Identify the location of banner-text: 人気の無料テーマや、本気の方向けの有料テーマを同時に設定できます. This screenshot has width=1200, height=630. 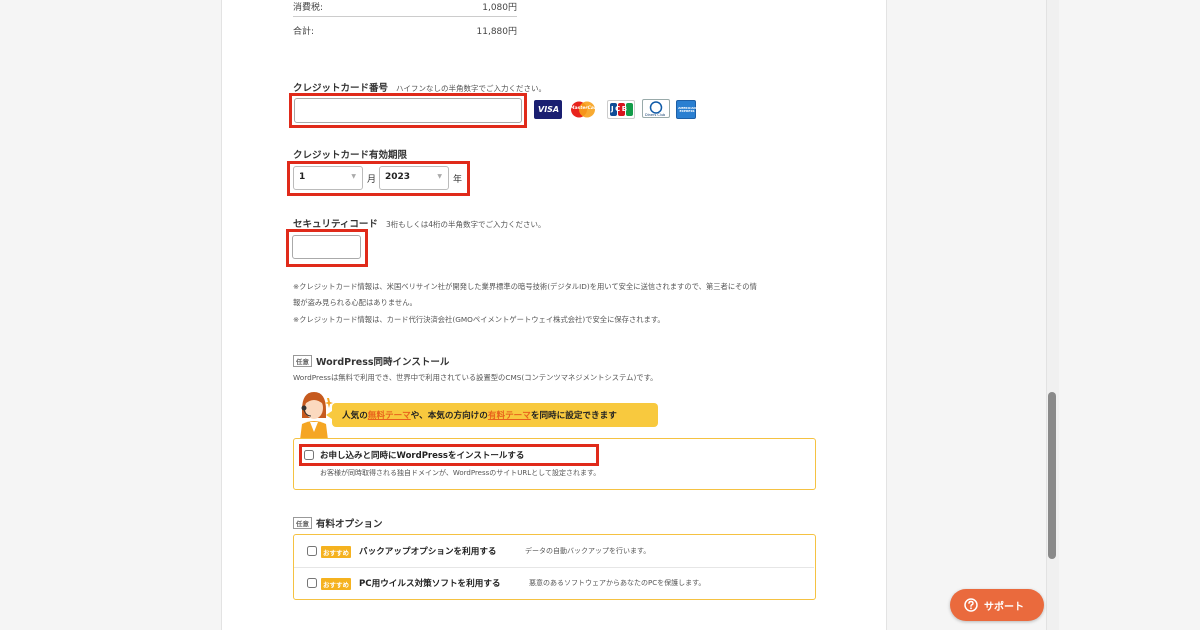
(479, 415).